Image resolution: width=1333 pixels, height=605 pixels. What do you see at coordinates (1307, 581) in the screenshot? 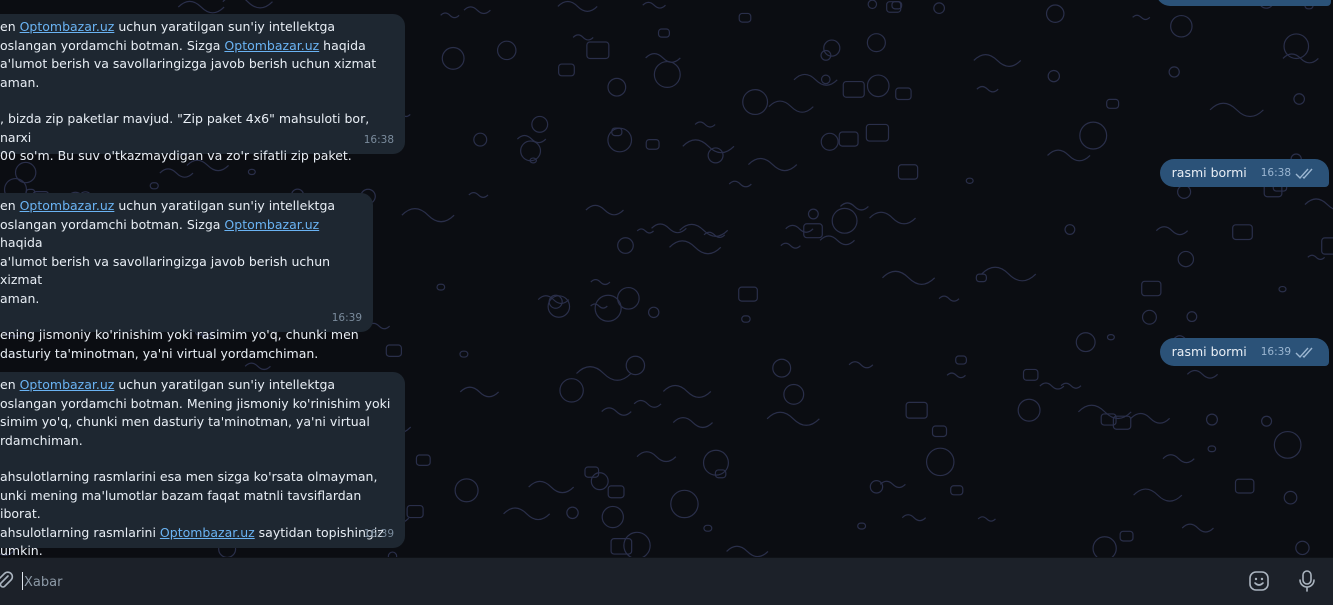
I see `microphone-icon` at bounding box center [1307, 581].